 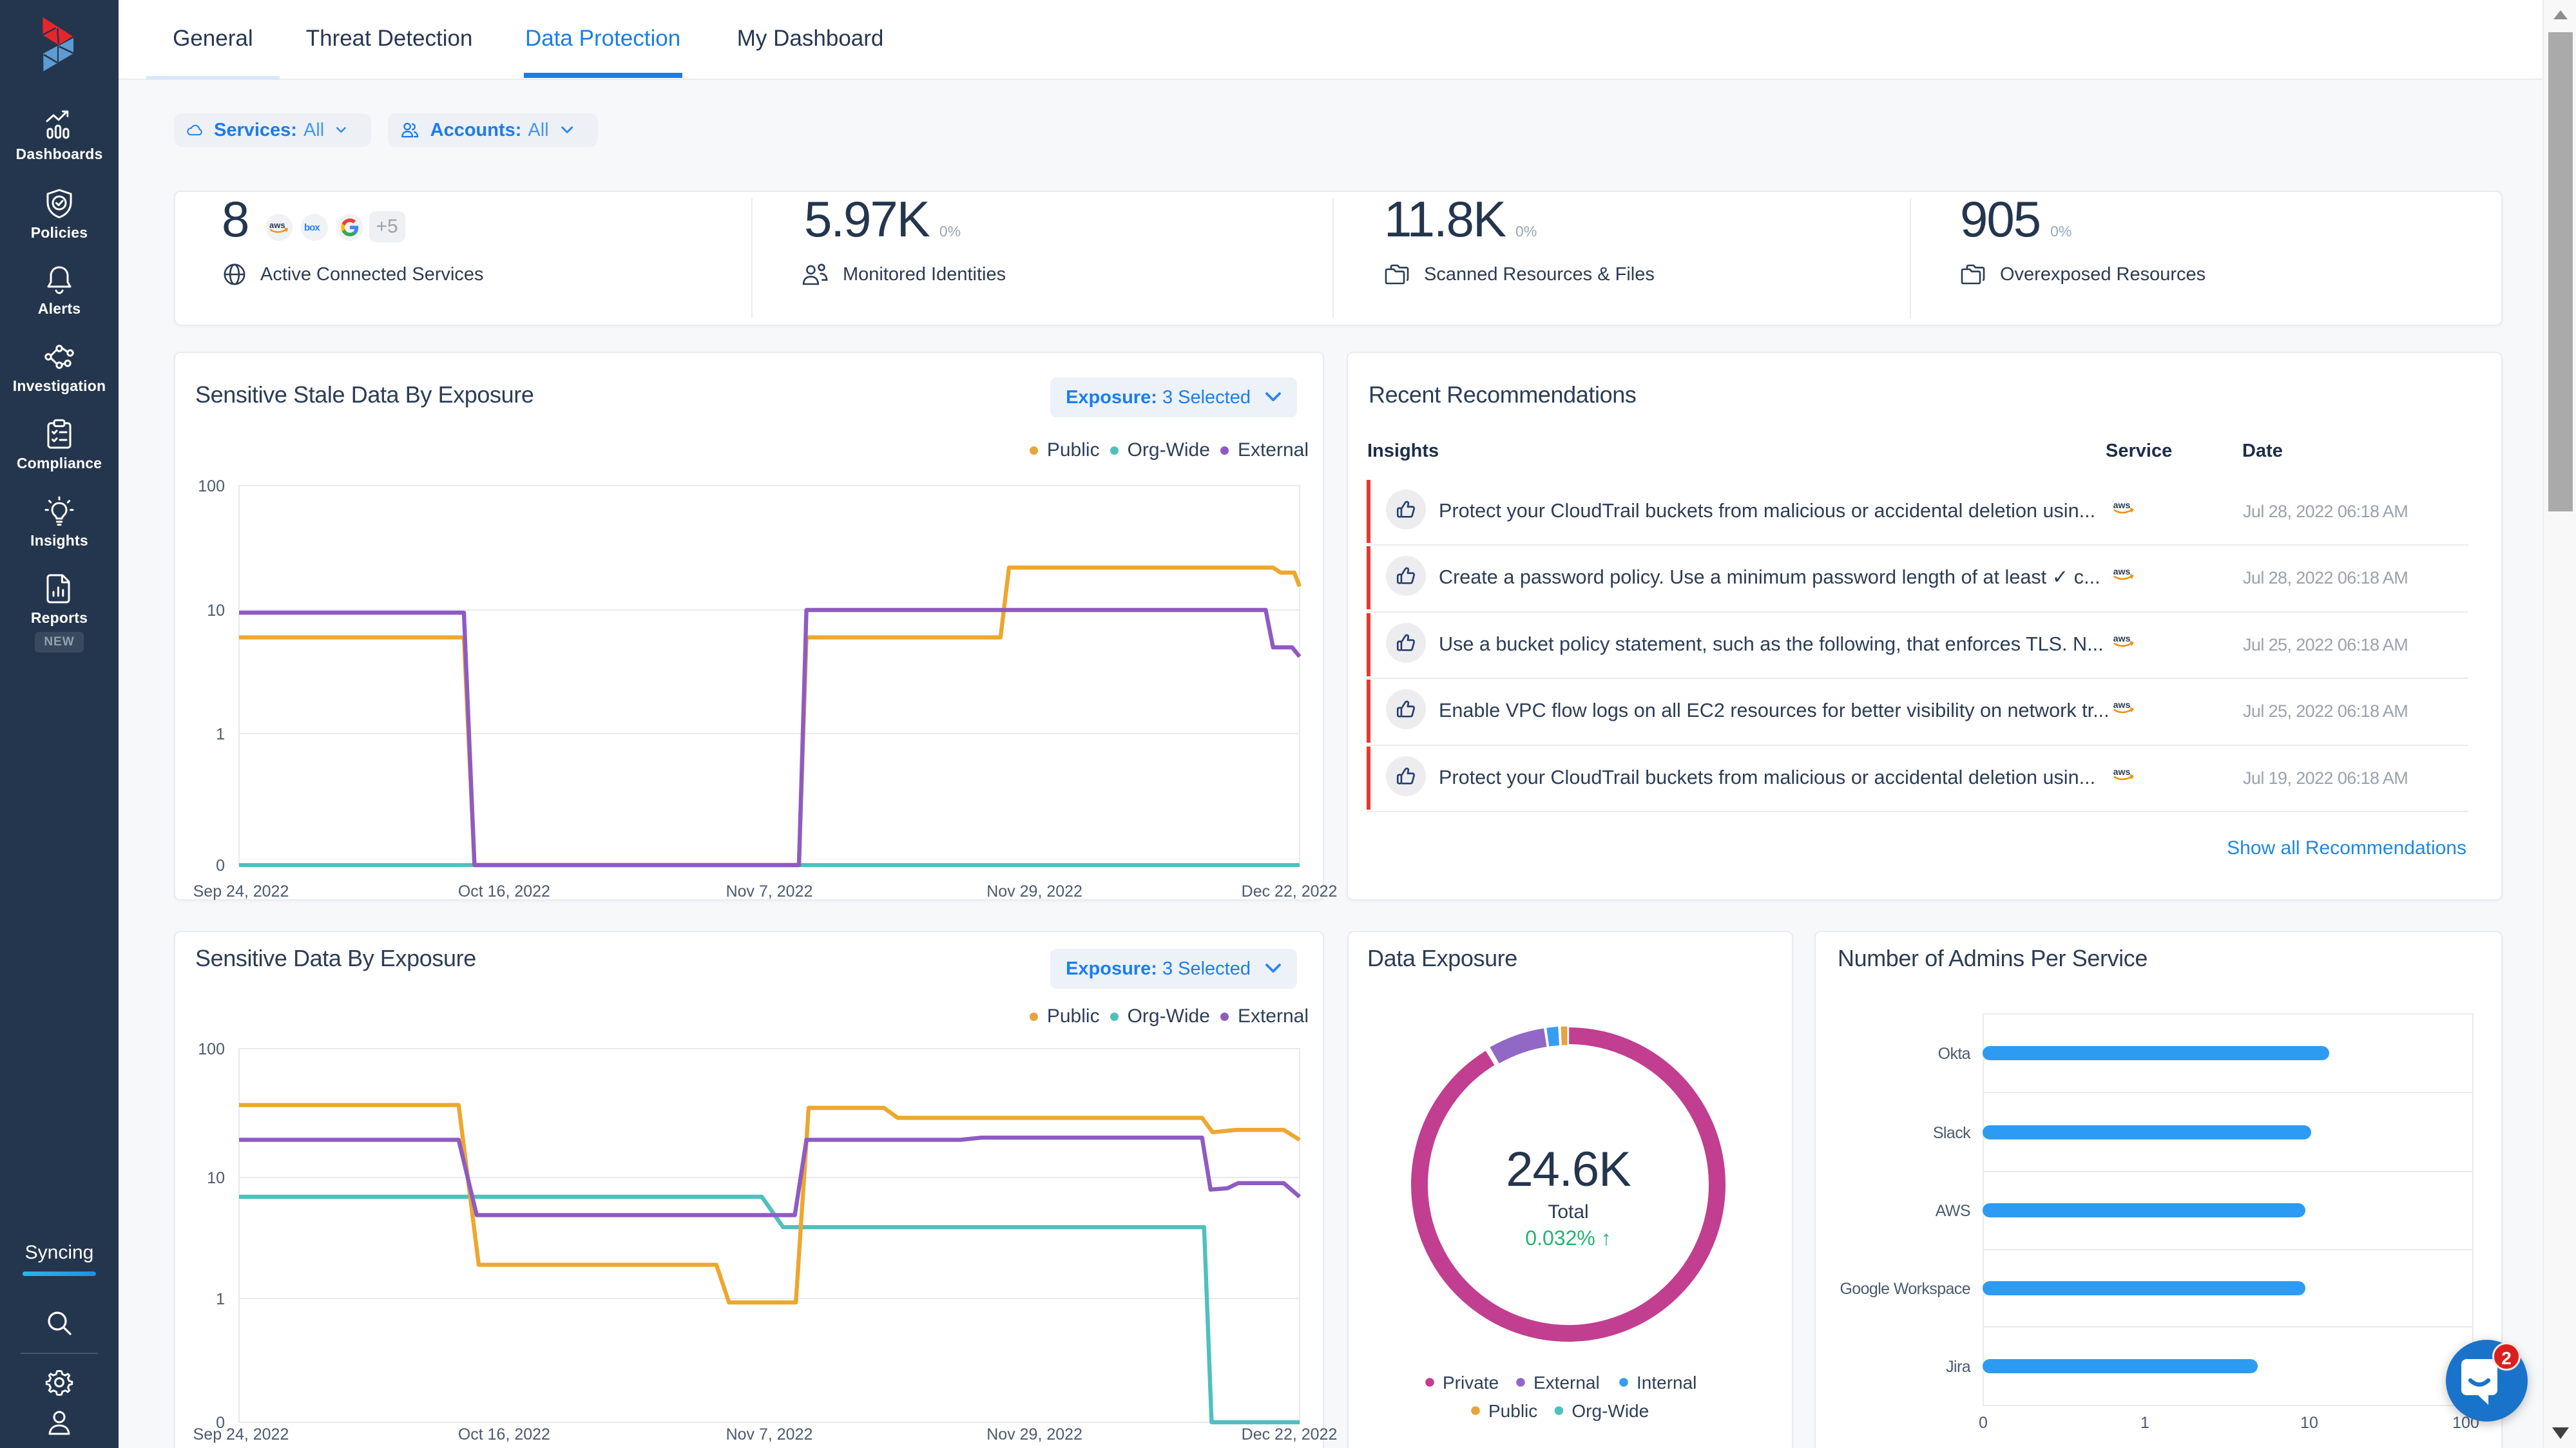 I want to click on svg-text: box, so click(x=312, y=228).